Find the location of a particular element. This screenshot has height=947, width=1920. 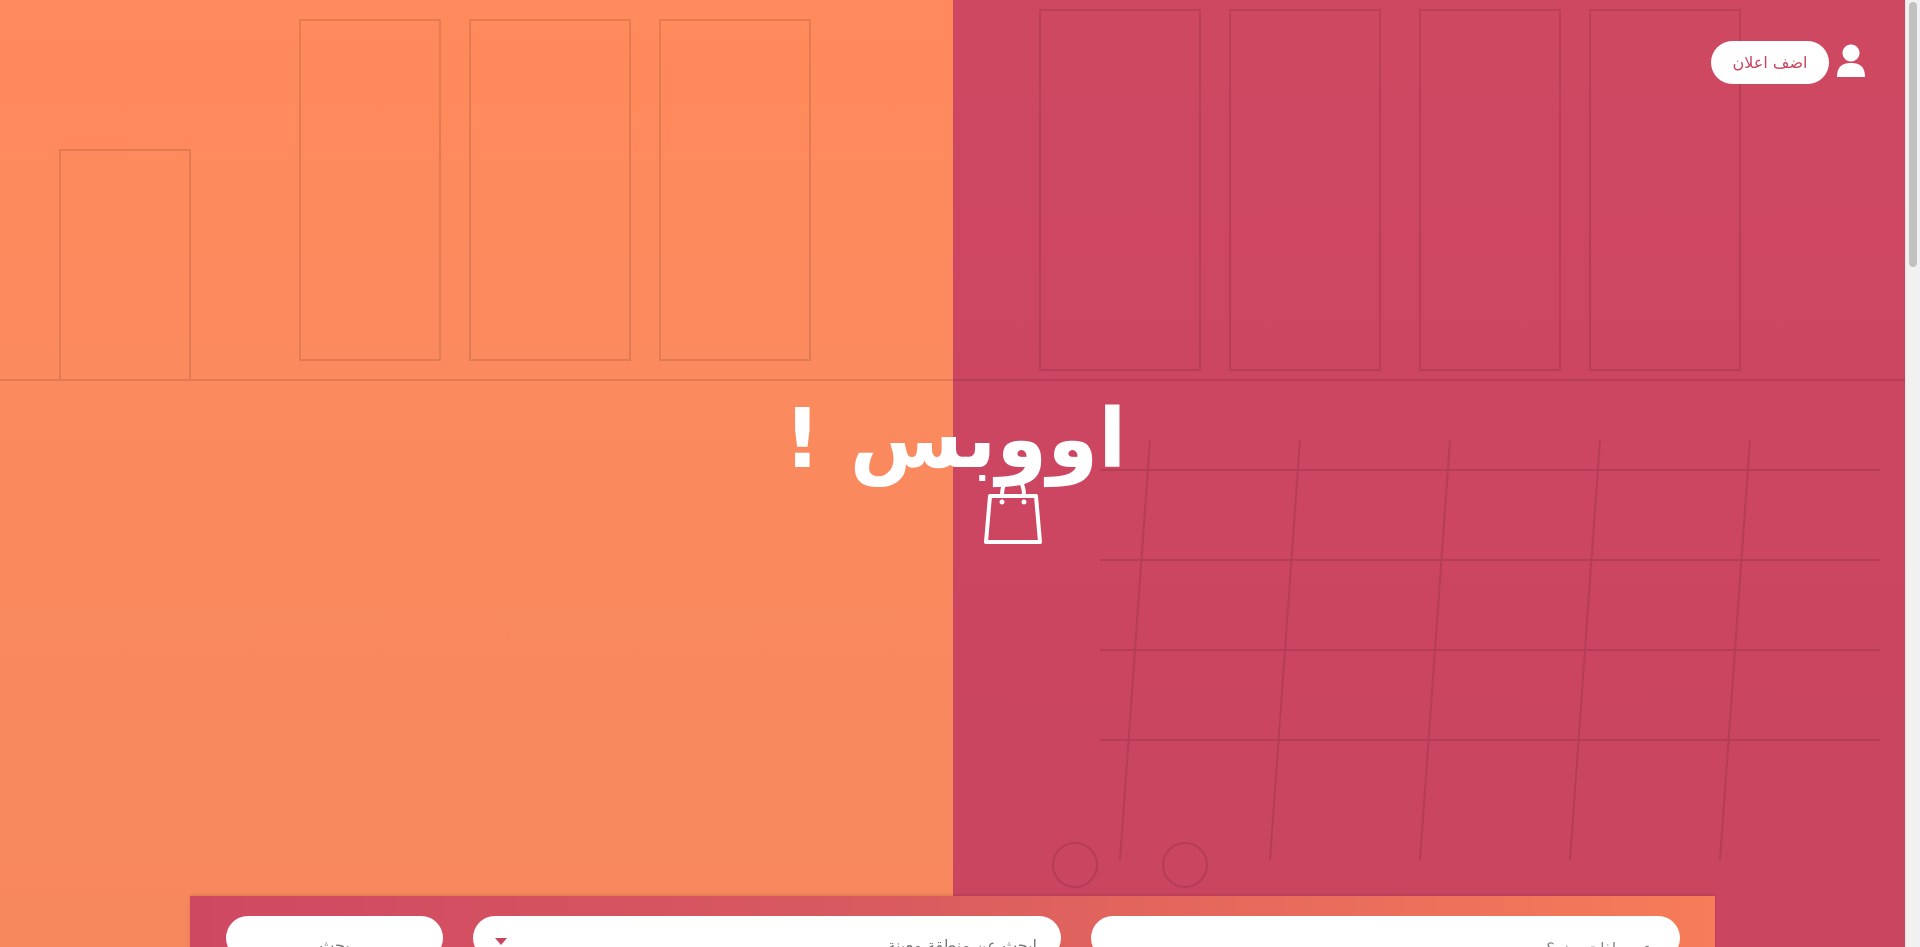

search-button: بحث is located at coordinates (334, 931).